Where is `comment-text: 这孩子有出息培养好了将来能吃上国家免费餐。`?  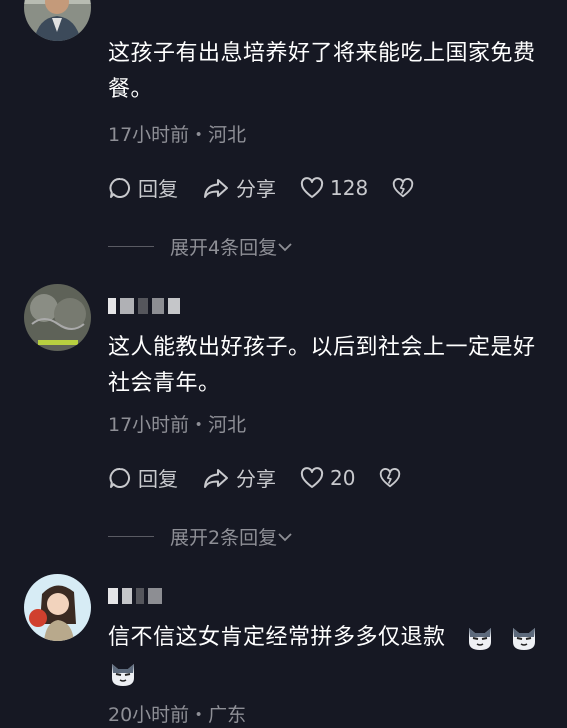
comment-text: 这孩子有出息培养好了将来能吃上国家免费餐。 is located at coordinates (322, 71).